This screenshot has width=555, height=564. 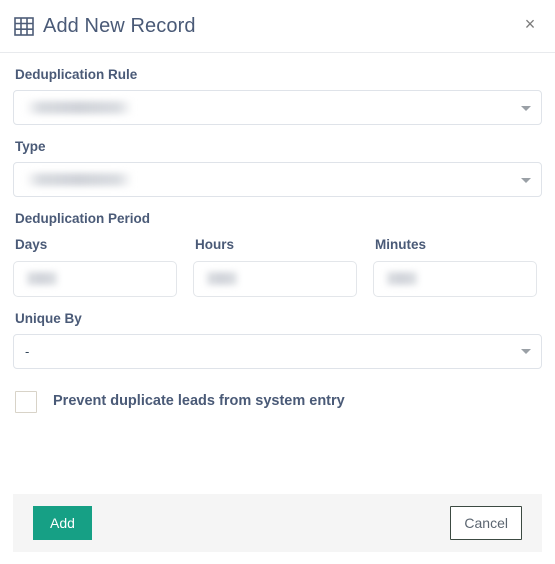 I want to click on deduplication-rule-label: Deduplication Rule, so click(x=76, y=74).